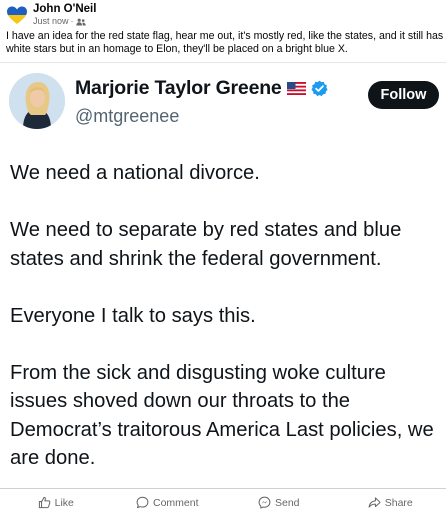 The height and width of the screenshot is (516, 446). Describe the element at coordinates (44, 502) in the screenshot. I see `thumbs-up-icon` at that location.